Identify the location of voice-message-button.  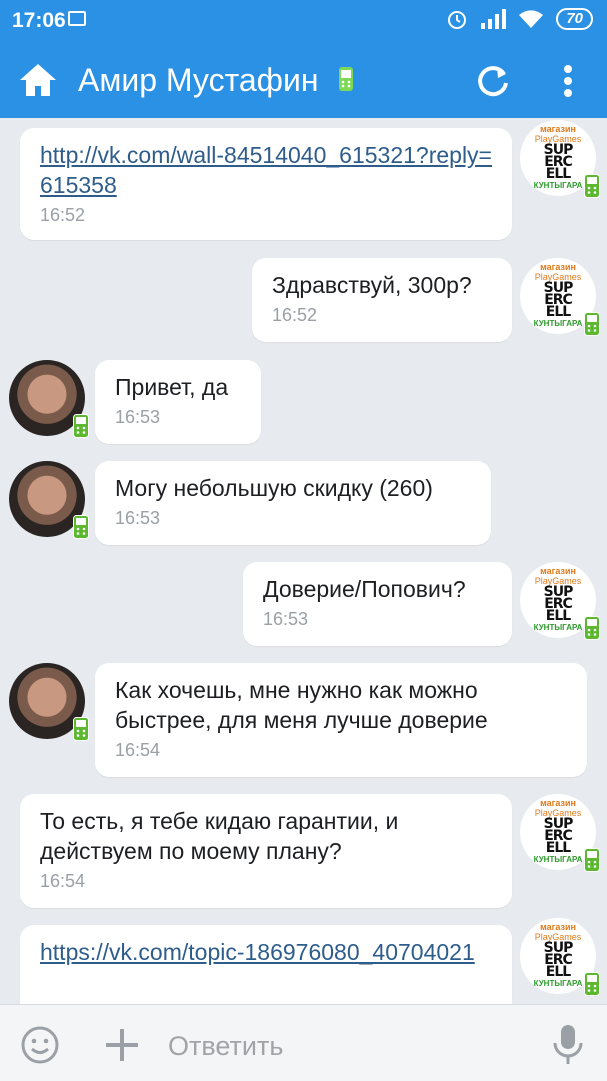
(568, 1045).